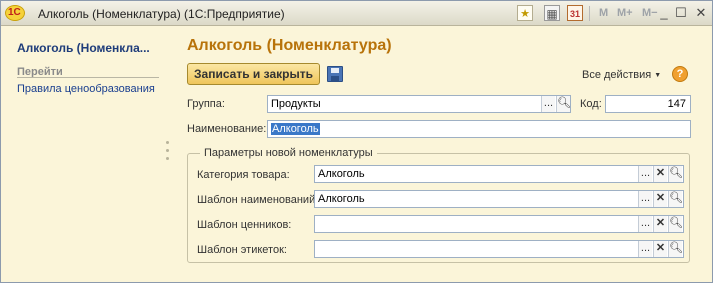 The width and height of the screenshot is (713, 283). I want to click on toolbar-separator, so click(589, 13).